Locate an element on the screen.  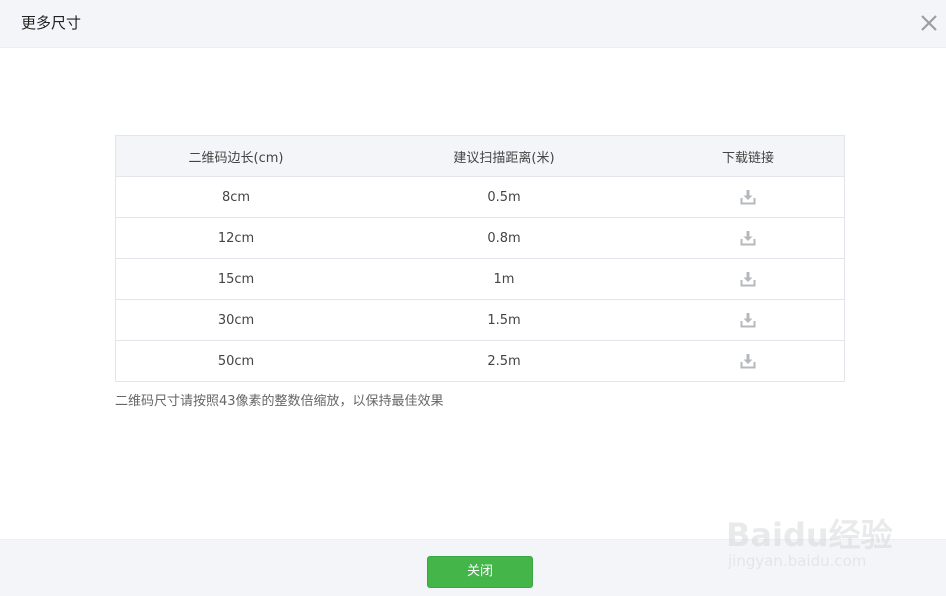
cell-side-length: 8cm is located at coordinates (236, 197).